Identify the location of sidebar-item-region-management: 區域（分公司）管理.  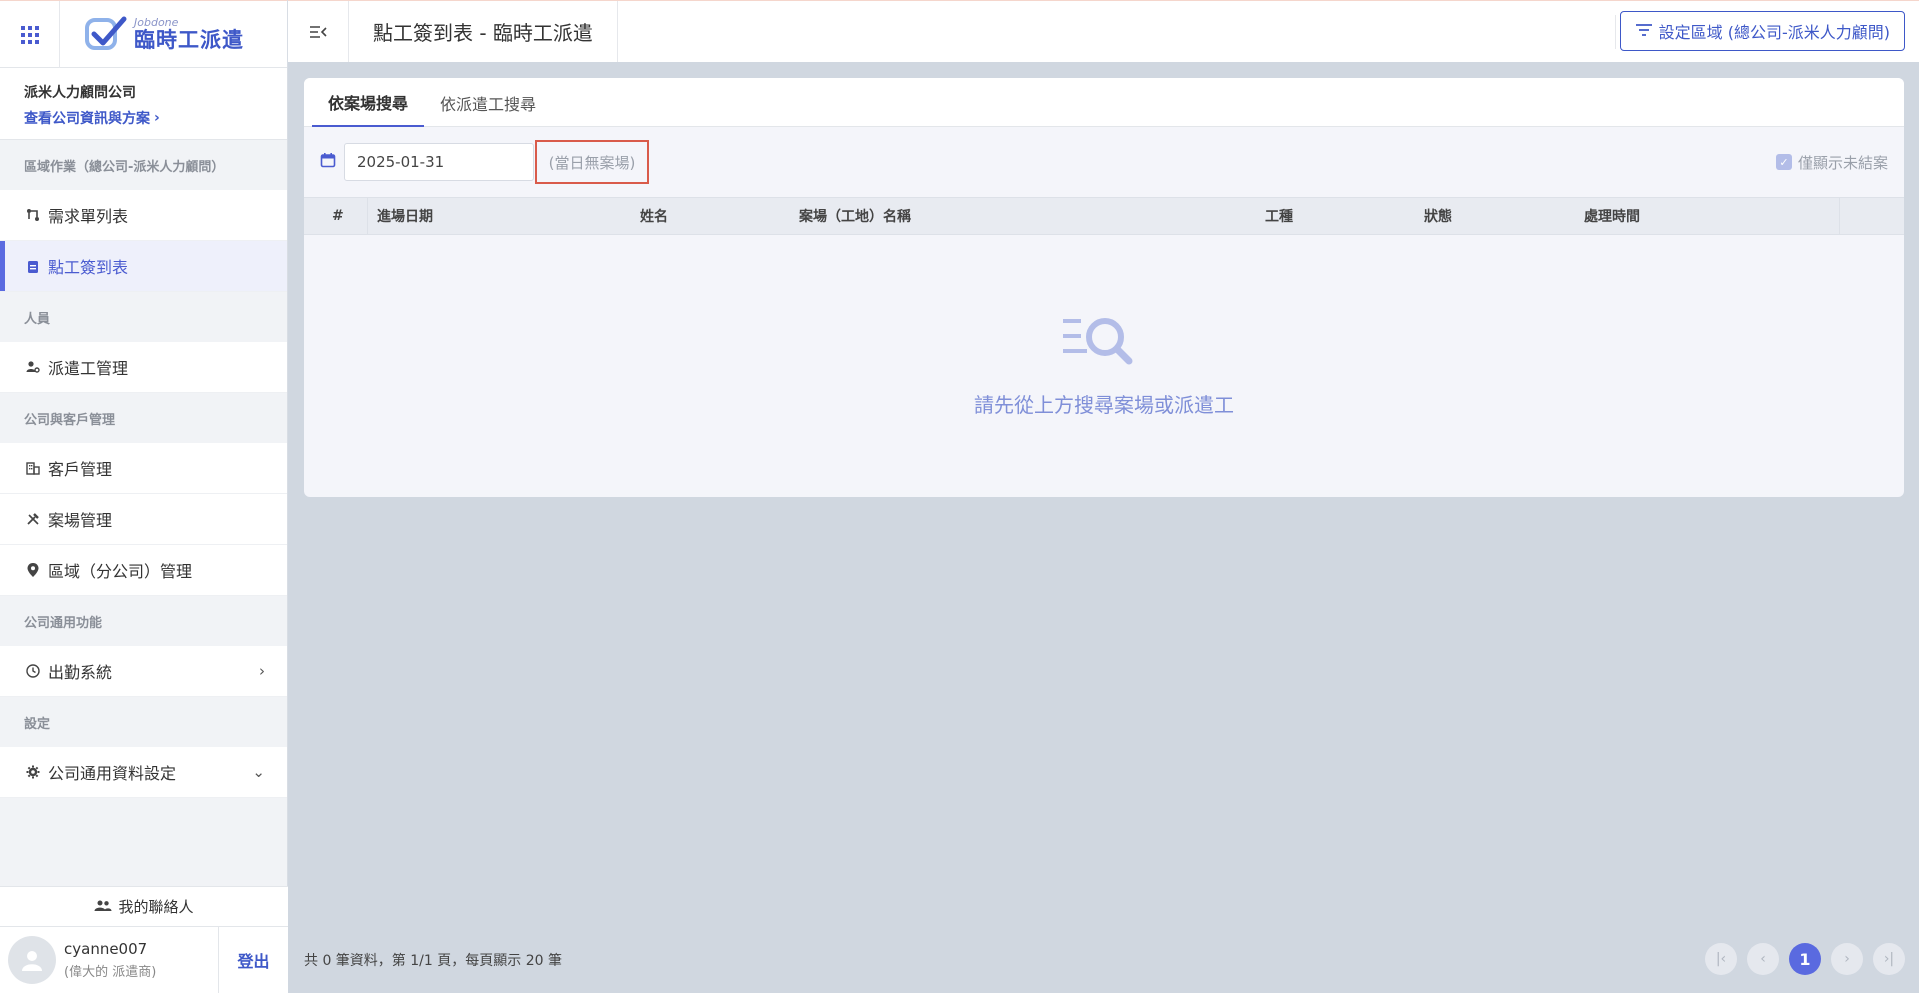
(143, 570).